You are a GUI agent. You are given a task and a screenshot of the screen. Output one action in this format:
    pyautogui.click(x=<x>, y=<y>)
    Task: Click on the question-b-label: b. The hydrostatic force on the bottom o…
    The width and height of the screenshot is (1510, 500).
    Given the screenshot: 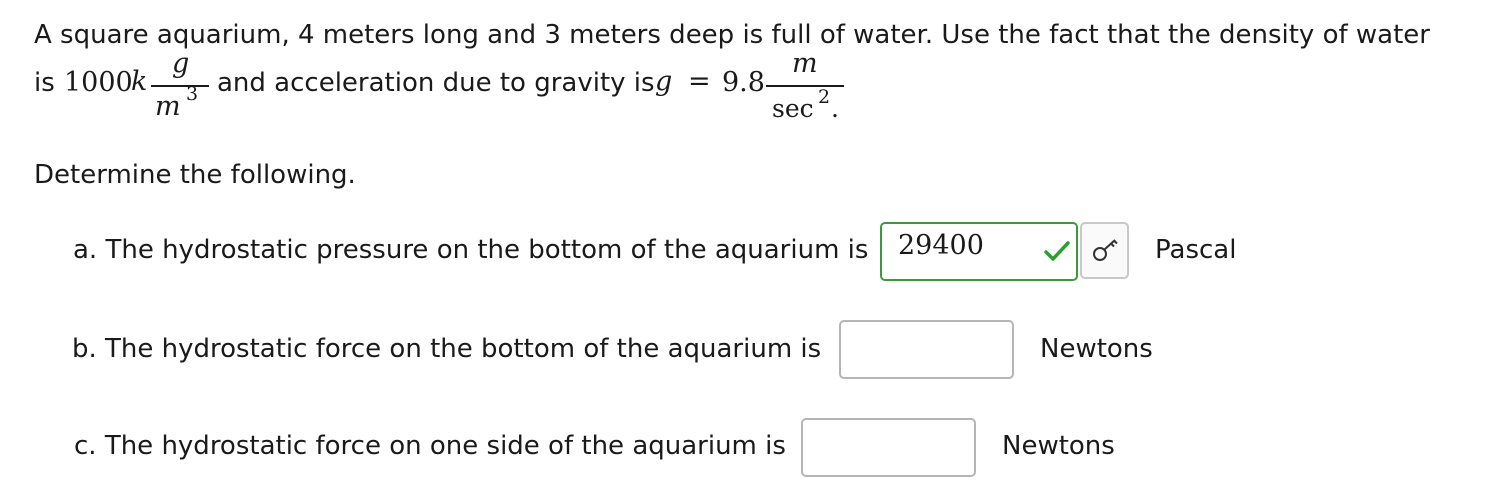 What is the action you would take?
    pyautogui.click(x=447, y=349)
    